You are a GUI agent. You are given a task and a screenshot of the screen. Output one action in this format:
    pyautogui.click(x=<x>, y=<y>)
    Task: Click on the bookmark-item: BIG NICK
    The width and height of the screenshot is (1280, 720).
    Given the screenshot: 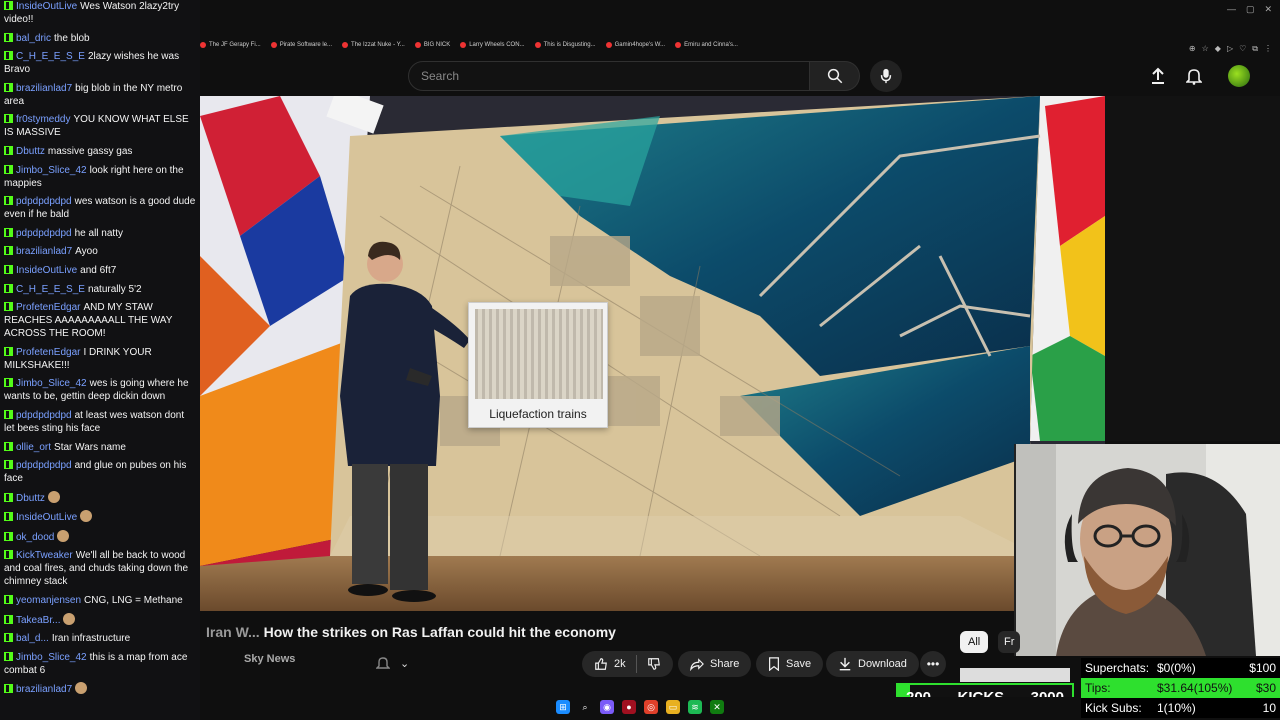 What is the action you would take?
    pyautogui.click(x=432, y=45)
    